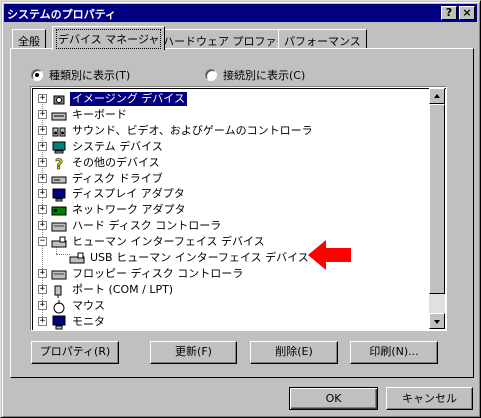  What do you see at coordinates (99, 114) in the screenshot?
I see `tree-item-label: キーボード` at bounding box center [99, 114].